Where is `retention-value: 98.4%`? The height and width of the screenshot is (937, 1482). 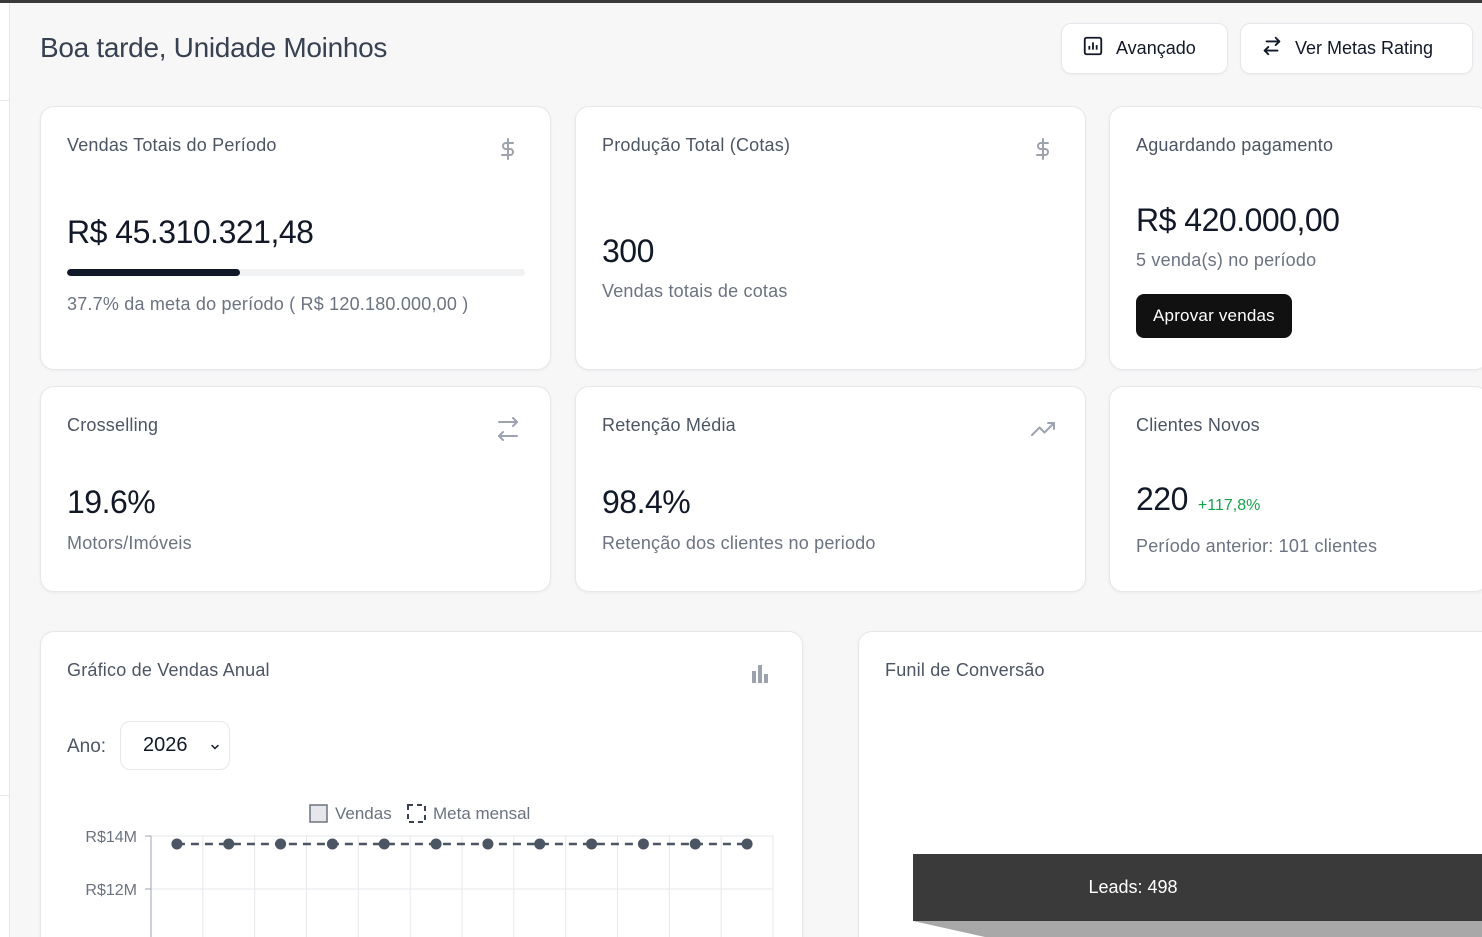
retention-value: 98.4% is located at coordinates (646, 502).